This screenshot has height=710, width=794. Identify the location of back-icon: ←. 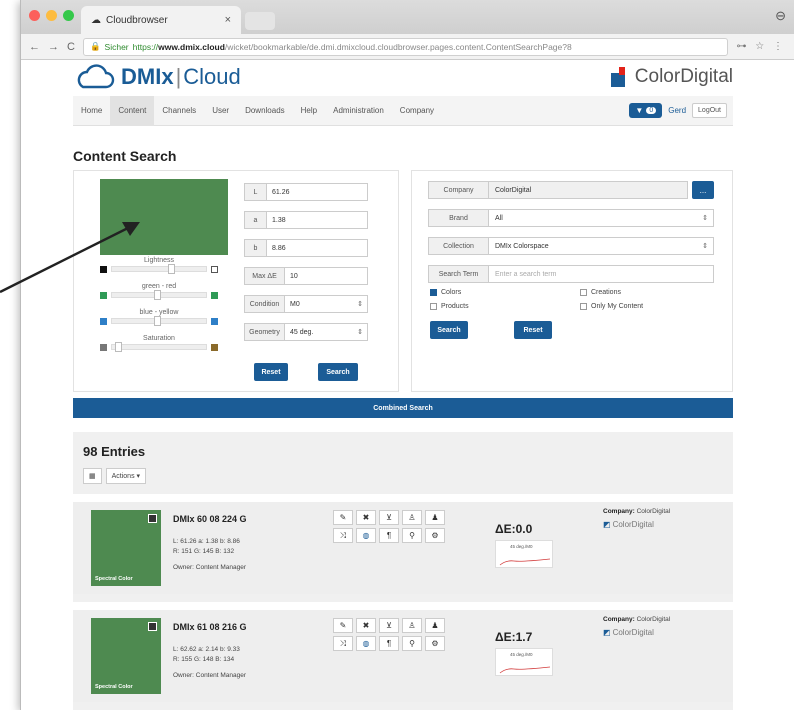
(34, 47).